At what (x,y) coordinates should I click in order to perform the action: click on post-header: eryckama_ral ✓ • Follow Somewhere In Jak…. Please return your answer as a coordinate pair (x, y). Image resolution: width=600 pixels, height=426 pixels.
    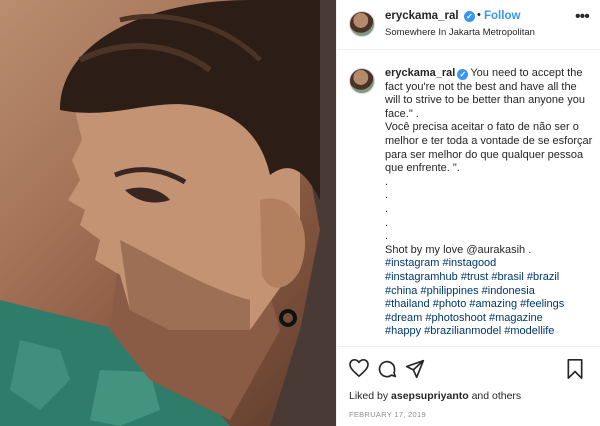
    Looking at the image, I should click on (468, 25).